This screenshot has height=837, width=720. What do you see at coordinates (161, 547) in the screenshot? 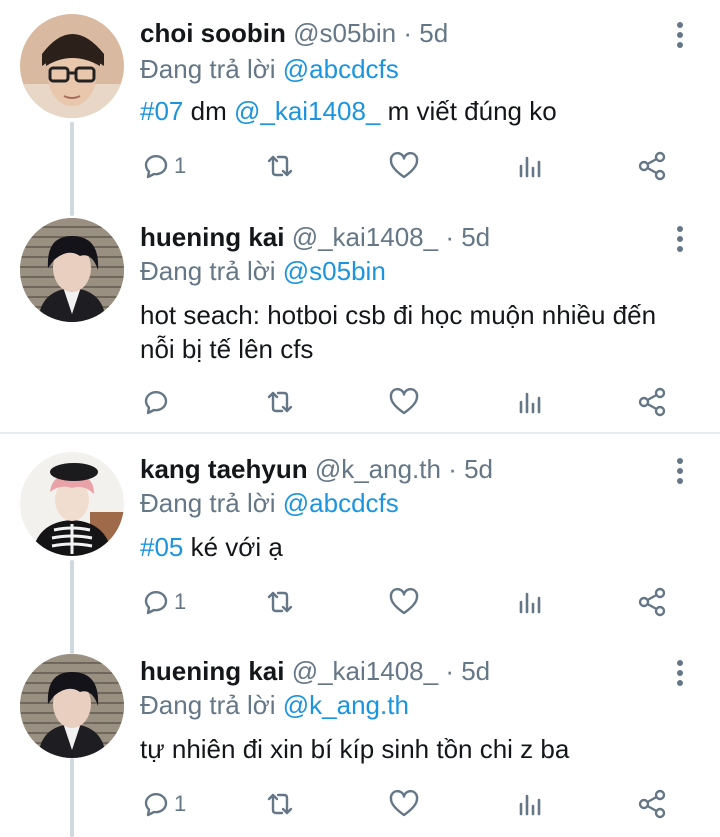
I see `hashtag-link: #05` at bounding box center [161, 547].